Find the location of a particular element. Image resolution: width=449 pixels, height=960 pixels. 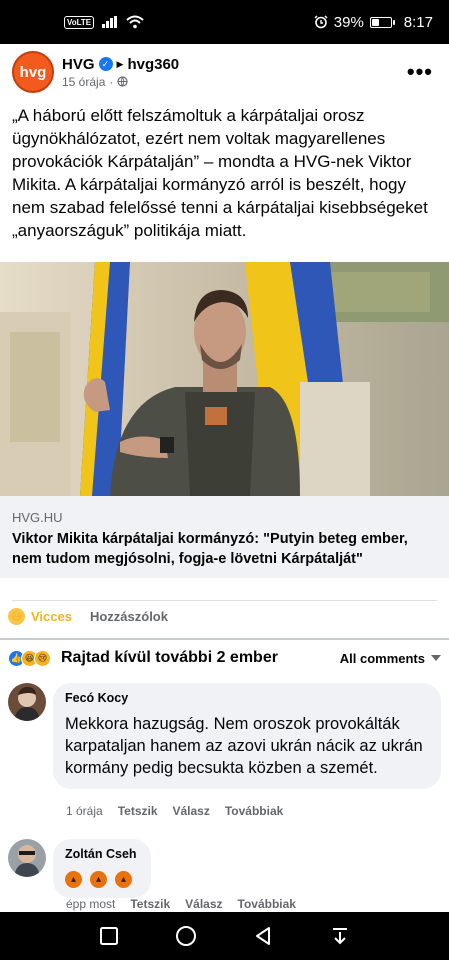

verified-icon: ✓ is located at coordinates (105, 64).